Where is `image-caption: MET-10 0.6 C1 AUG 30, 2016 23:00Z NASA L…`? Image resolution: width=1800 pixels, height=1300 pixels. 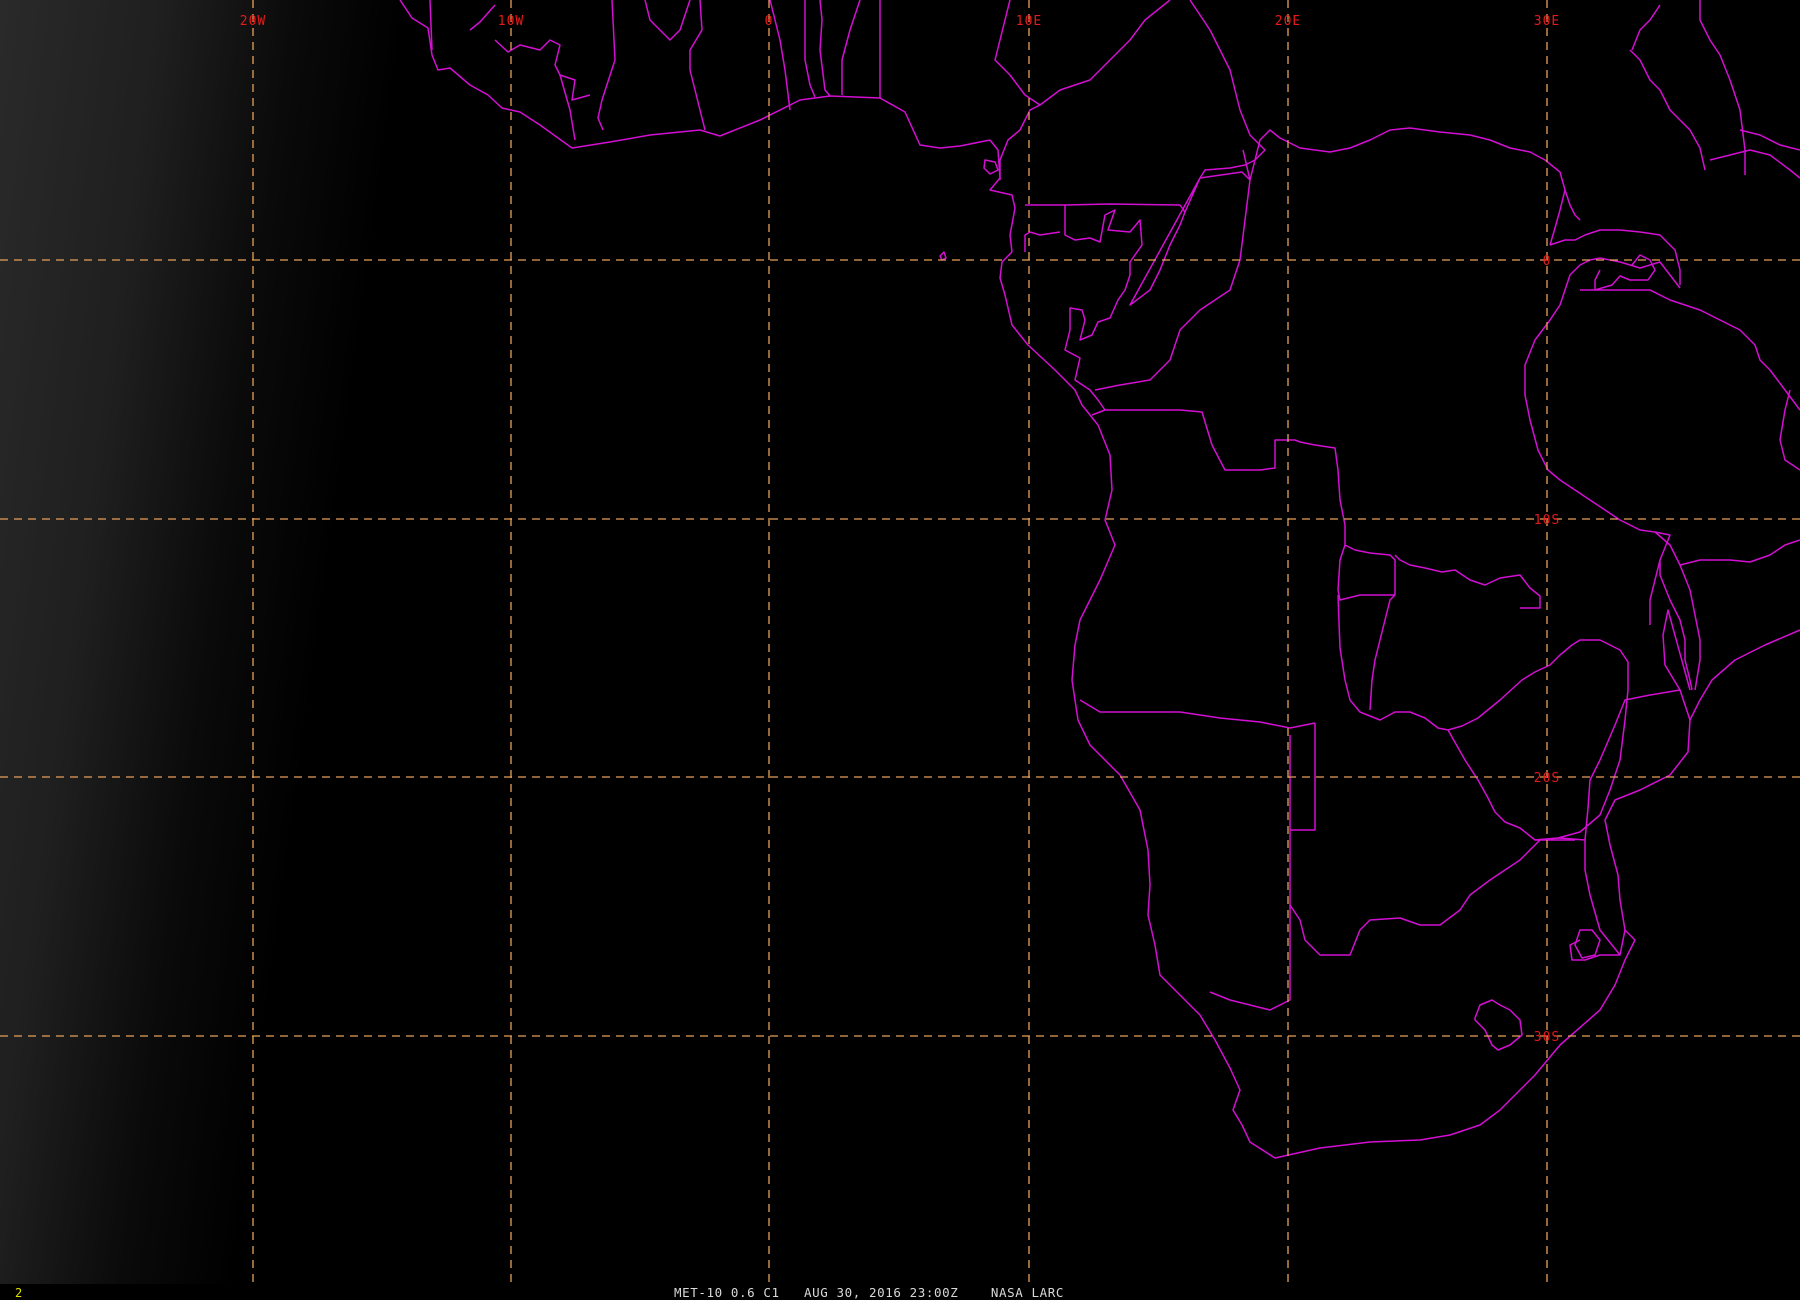
image-caption: MET-10 0.6 C1 AUG 30, 2016 23:00Z NASA L… is located at coordinates (869, 1292).